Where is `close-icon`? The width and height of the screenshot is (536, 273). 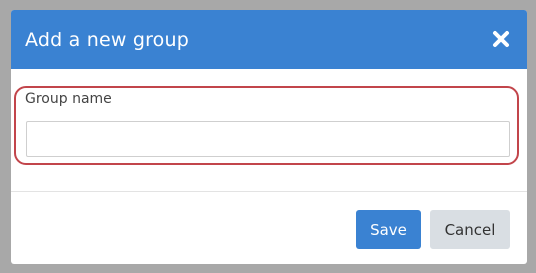
close-icon is located at coordinates (501, 38).